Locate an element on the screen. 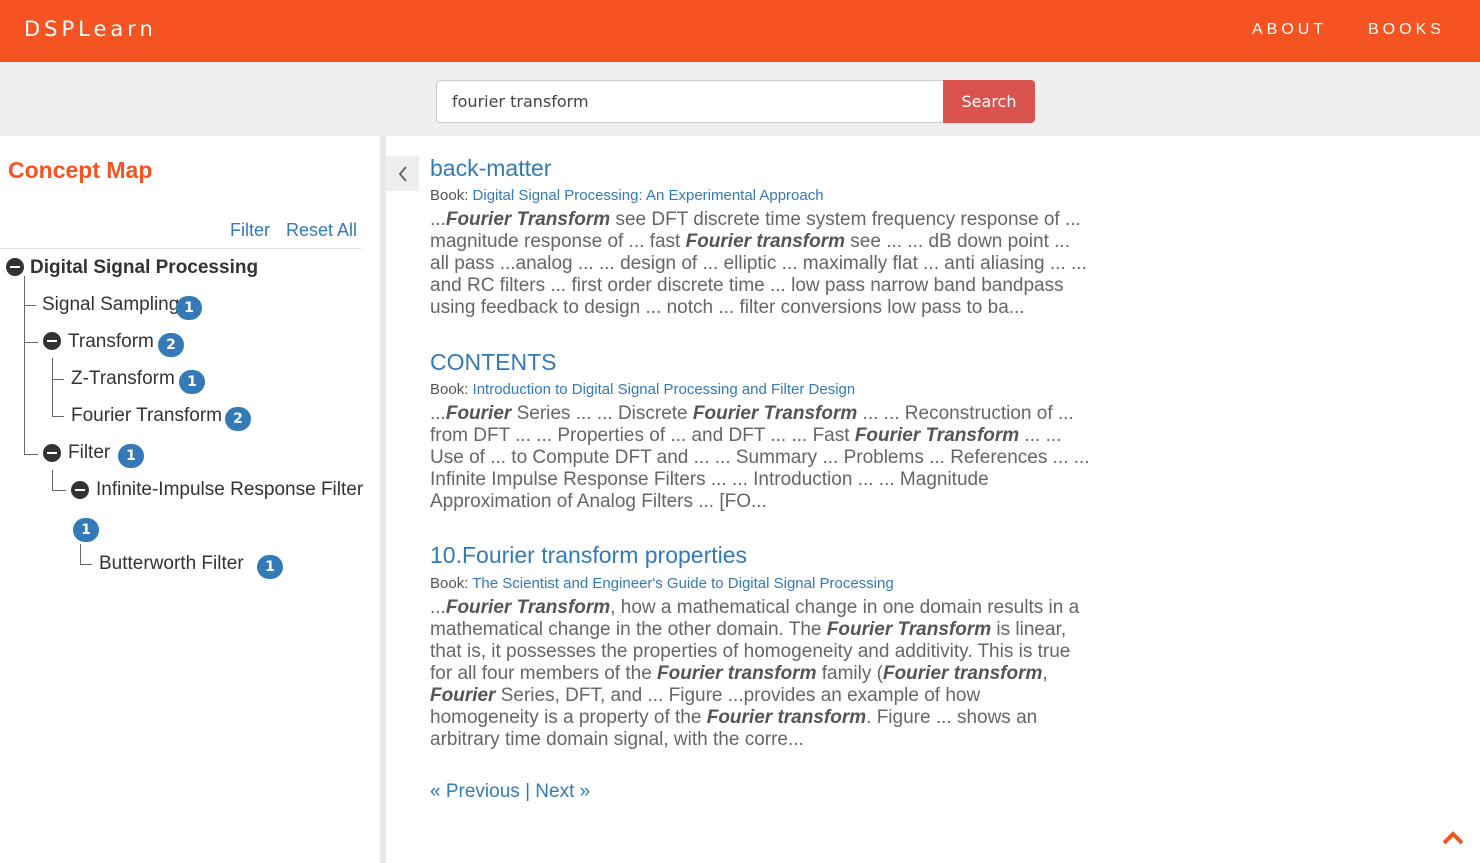 The image size is (1480, 863). back-to-top-button is located at coordinates (1453, 836).